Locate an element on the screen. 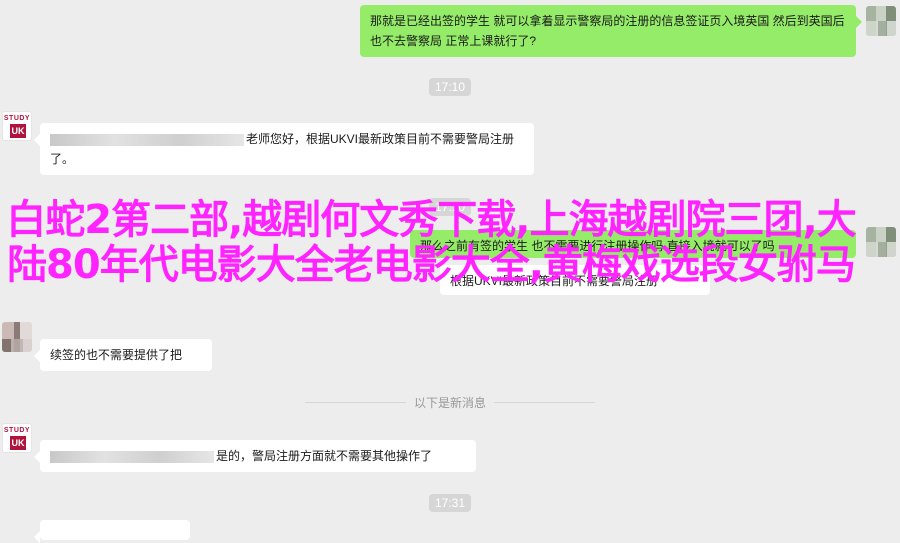 Image resolution: width=900 pixels, height=543 pixels. message-bubble-incoming: 续签的也不需要提供了把 is located at coordinates (123, 355).